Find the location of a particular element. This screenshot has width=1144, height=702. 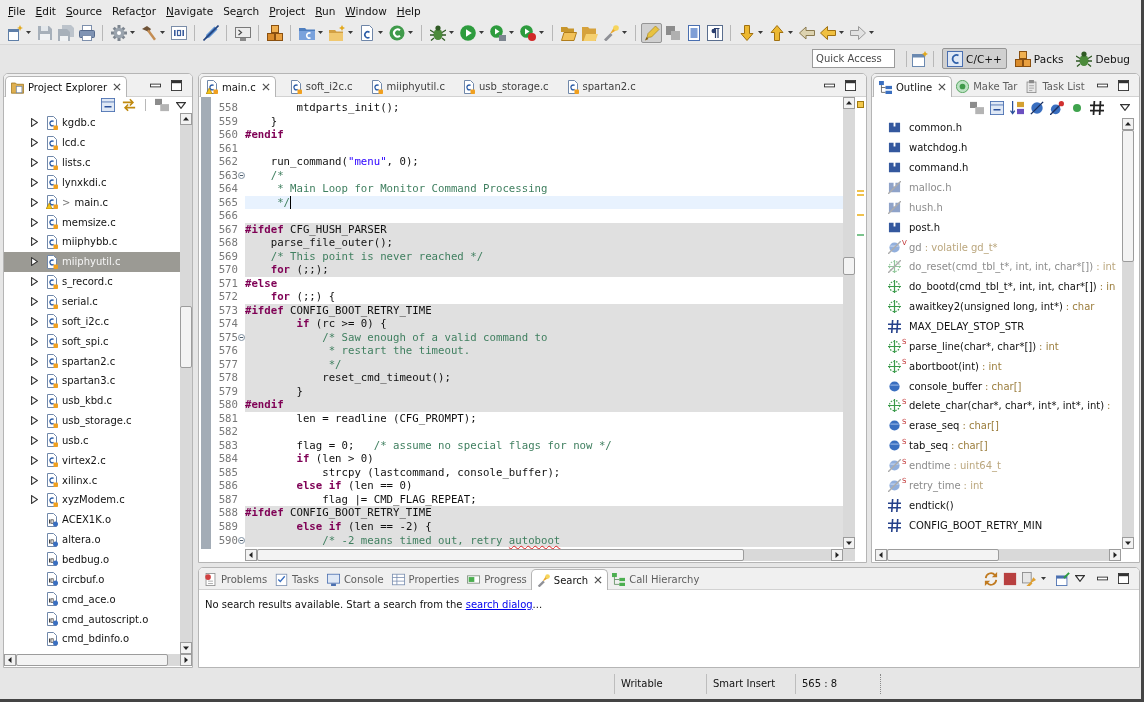

back-icon is located at coordinates (827, 32).